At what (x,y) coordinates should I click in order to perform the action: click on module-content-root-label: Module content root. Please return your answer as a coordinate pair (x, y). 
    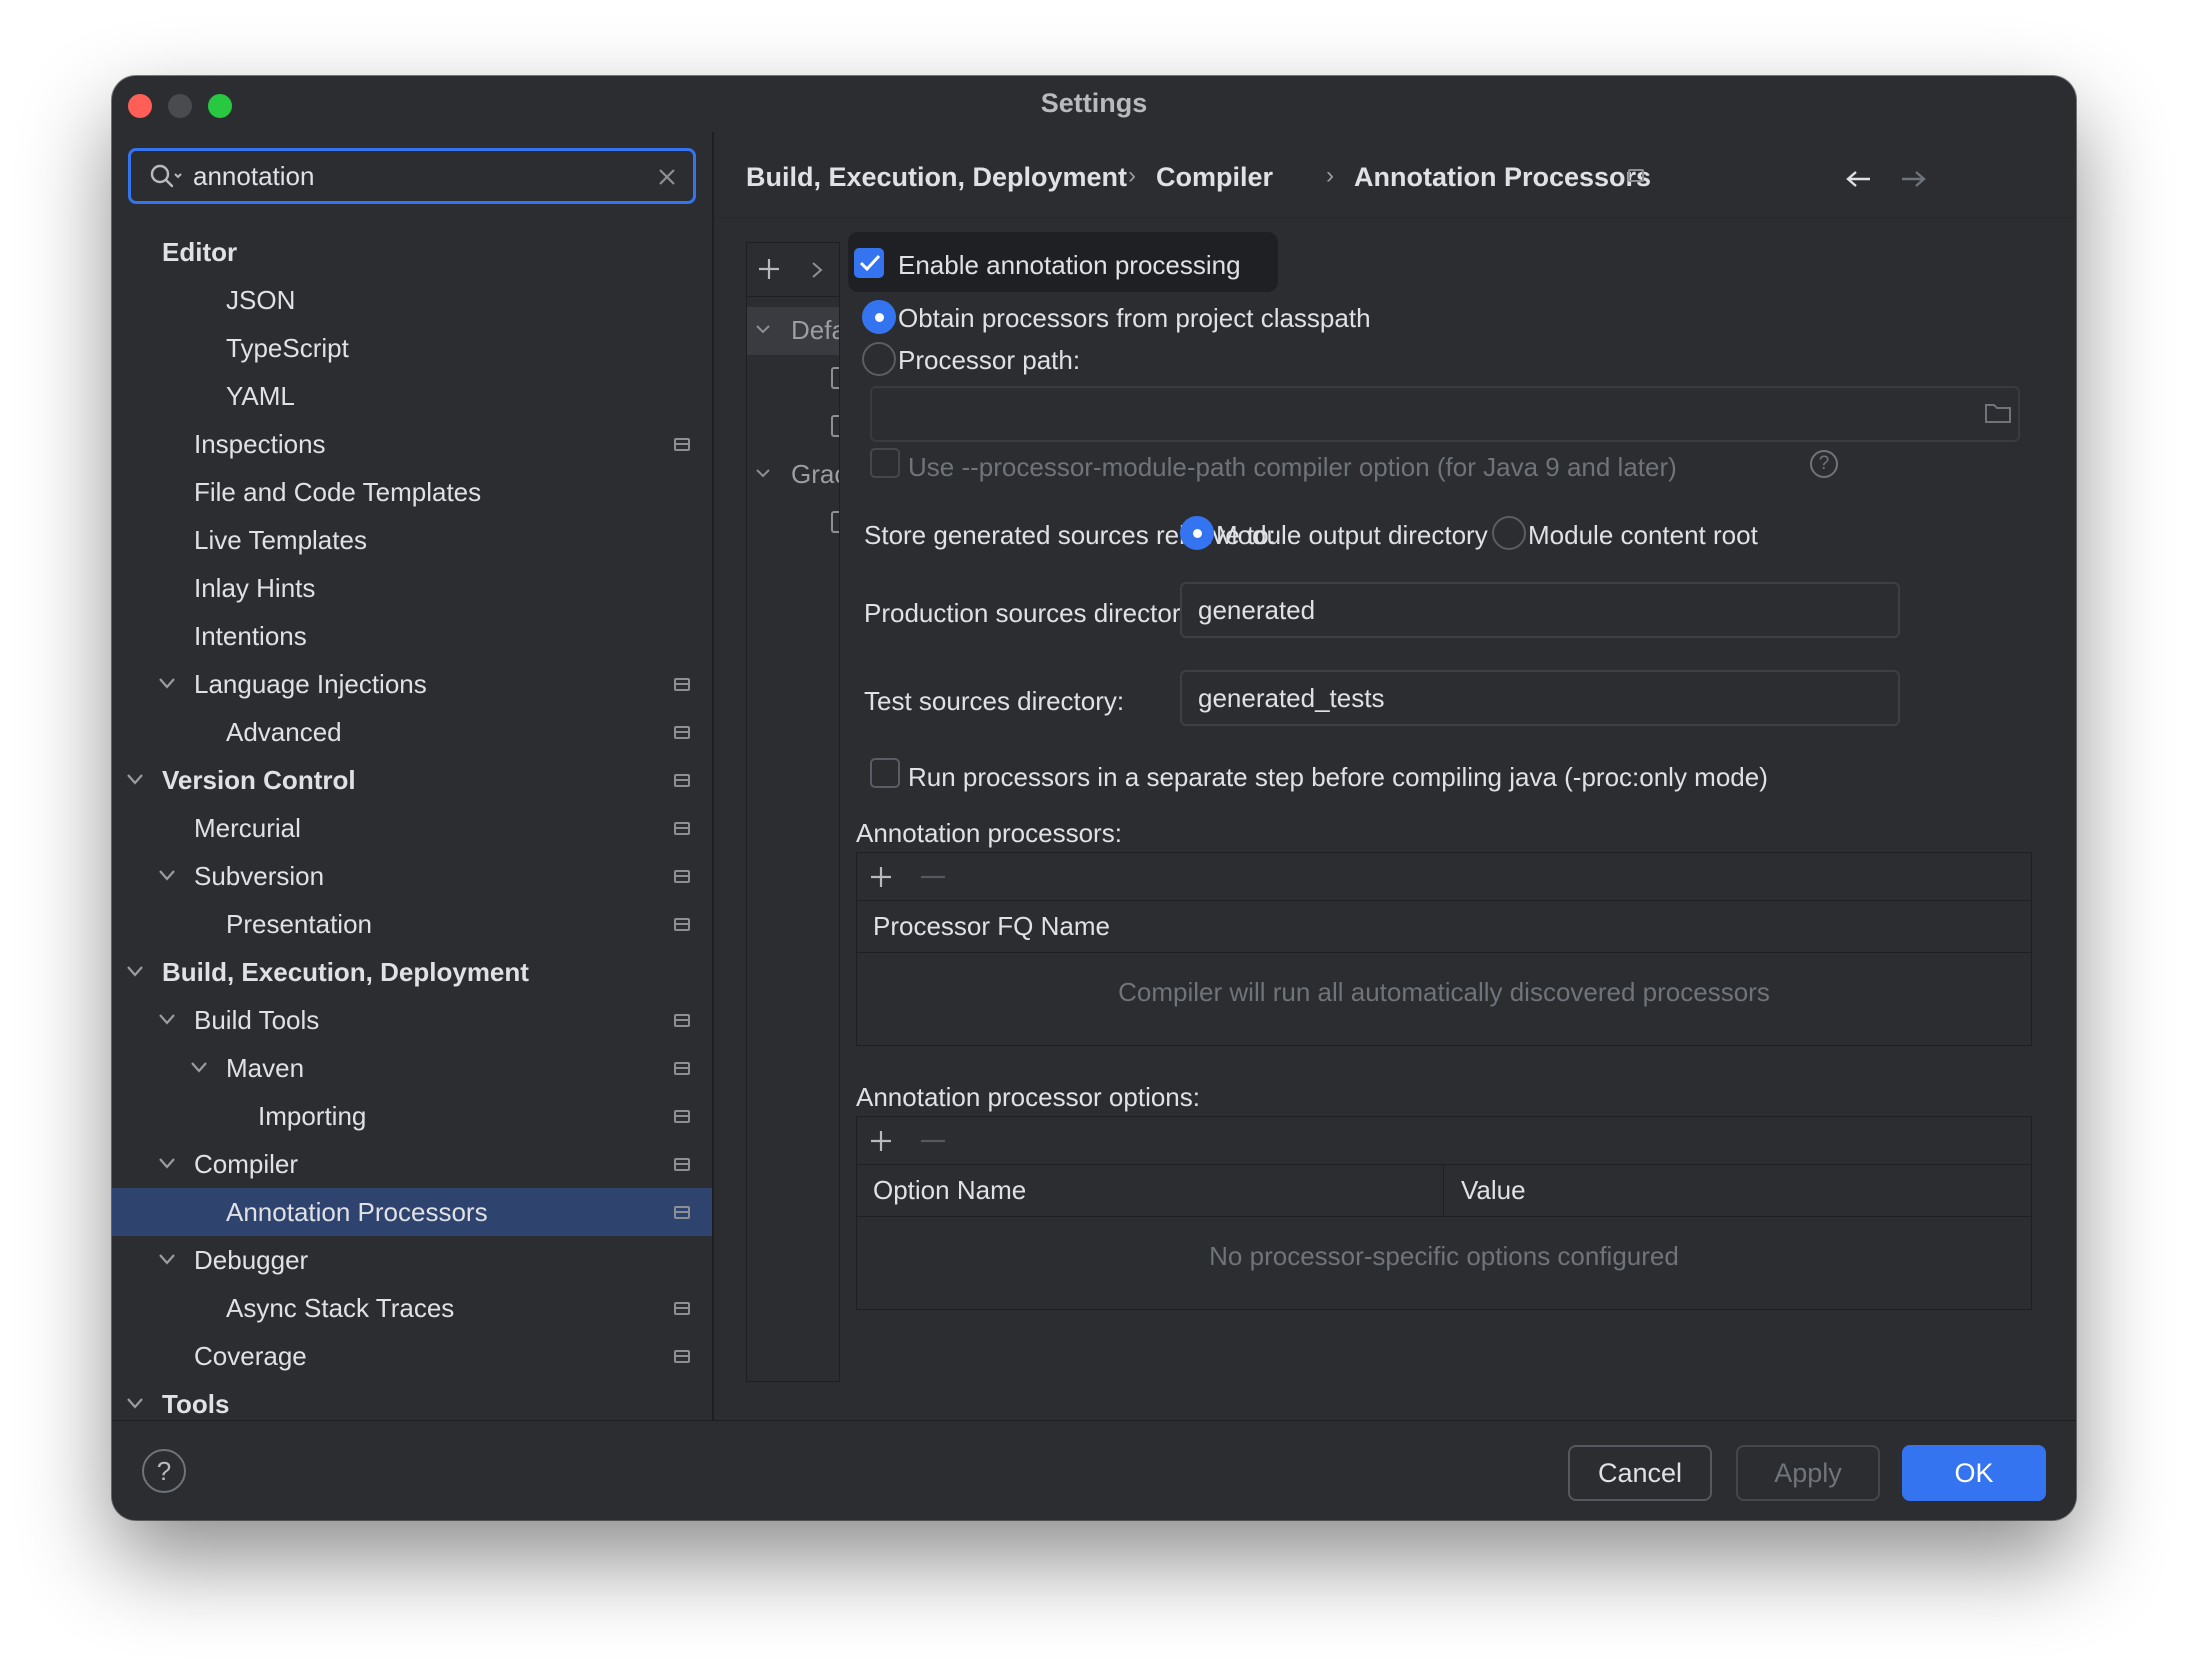
    Looking at the image, I should click on (1643, 535).